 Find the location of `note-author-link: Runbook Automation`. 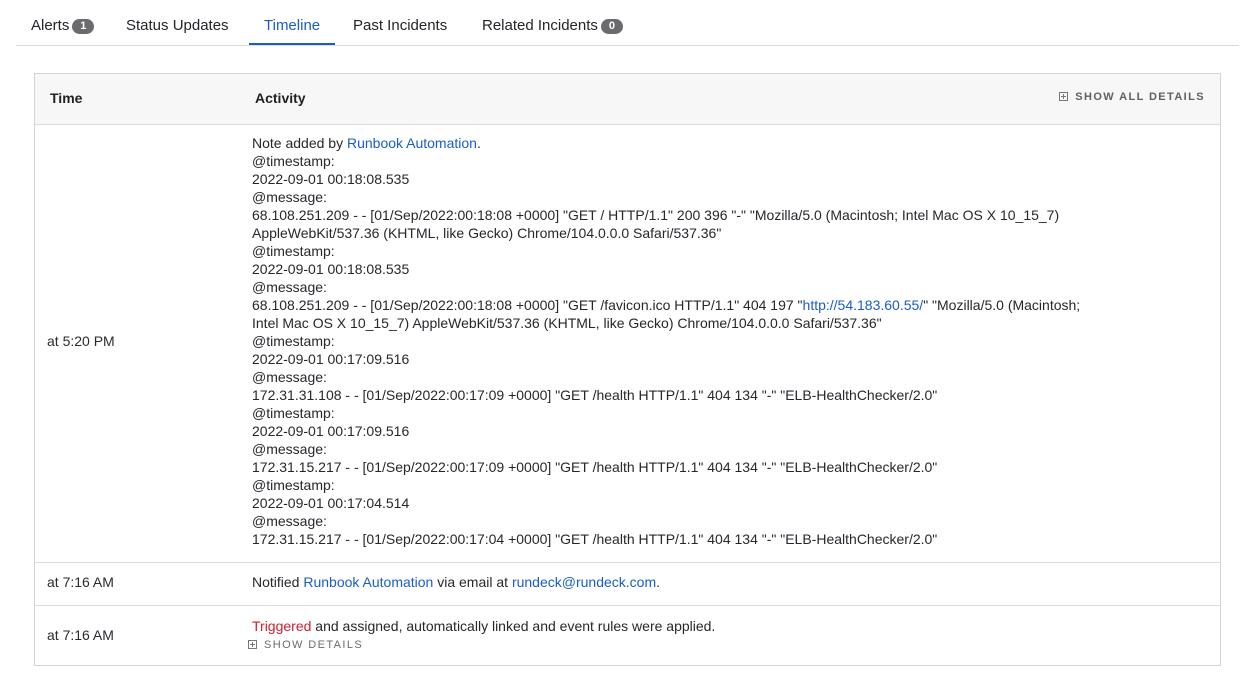

note-author-link: Runbook Automation is located at coordinates (412, 143).